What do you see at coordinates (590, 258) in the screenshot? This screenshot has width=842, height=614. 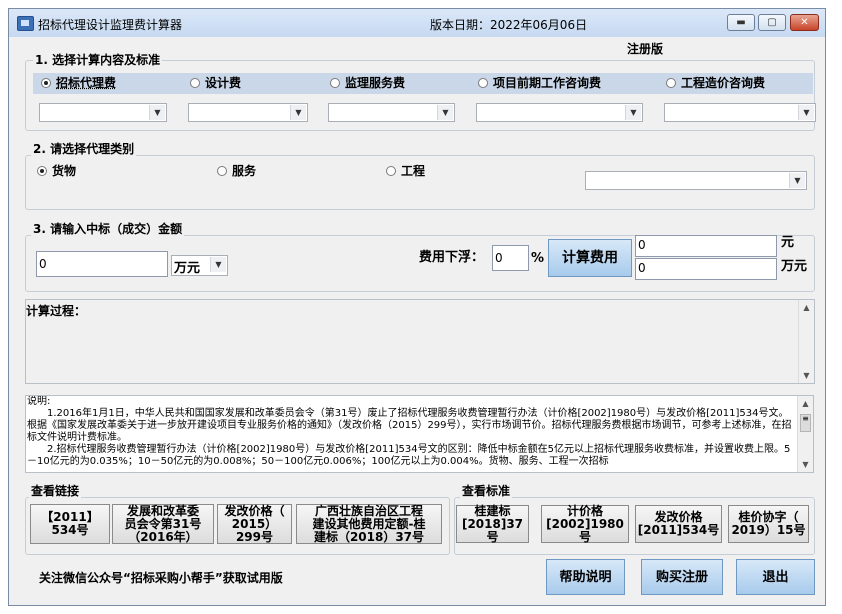 I see `calculate-button: 计算费用` at bounding box center [590, 258].